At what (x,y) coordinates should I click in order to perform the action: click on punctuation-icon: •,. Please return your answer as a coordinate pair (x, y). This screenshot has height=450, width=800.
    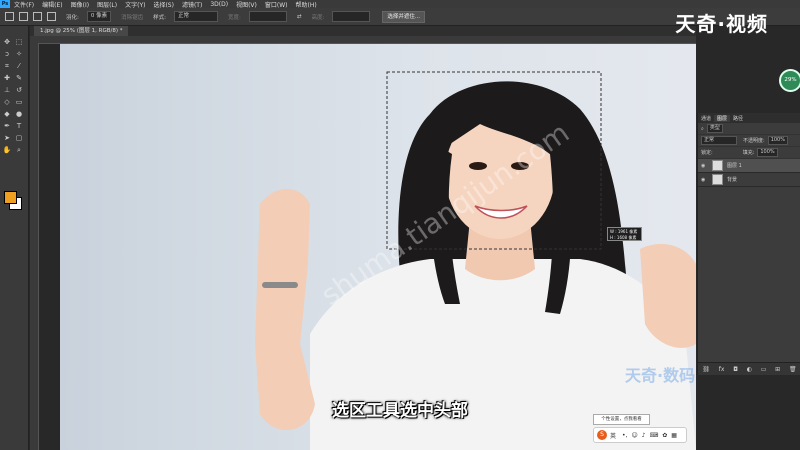
    Looking at the image, I should click on (624, 435).